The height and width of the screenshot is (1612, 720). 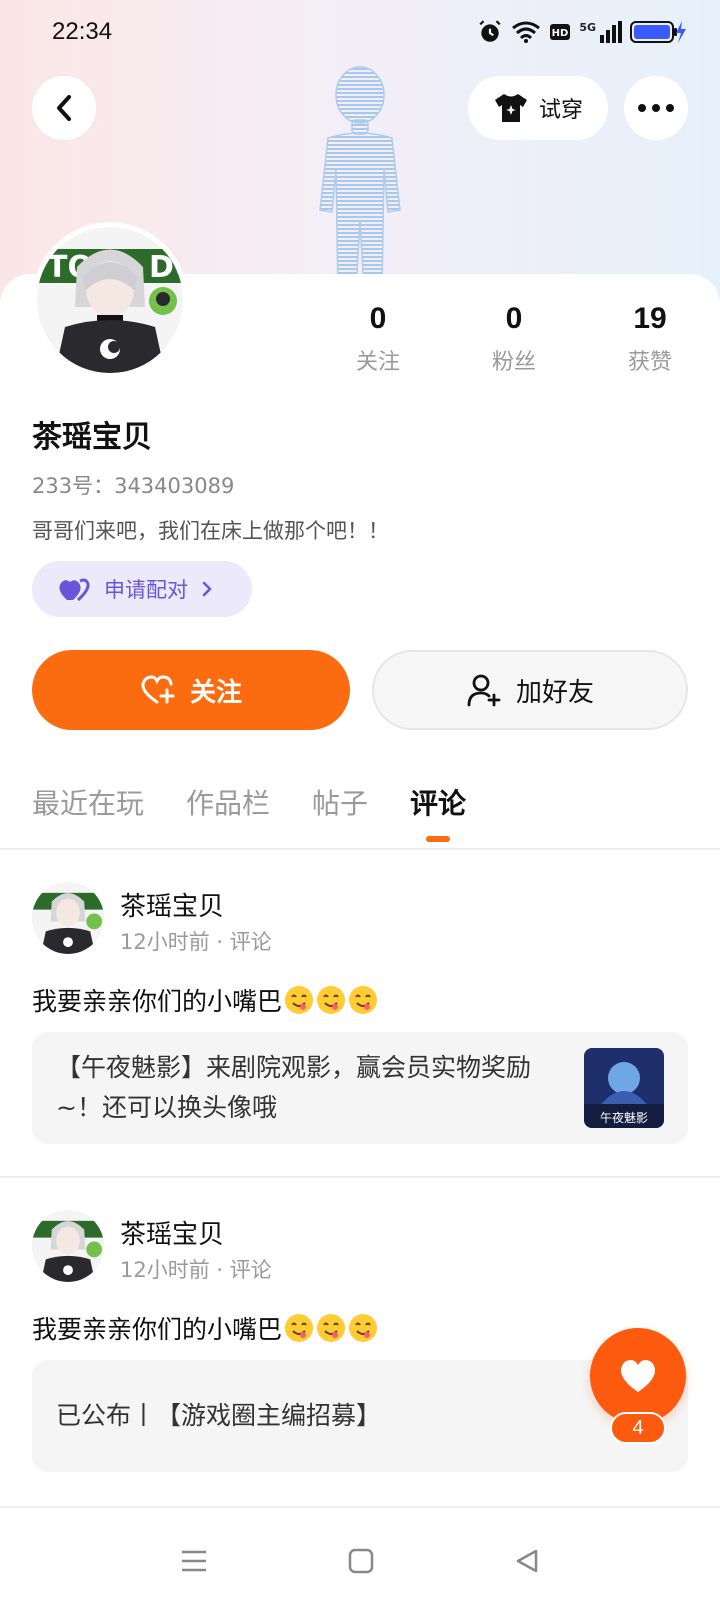 I want to click on hd-icon: HD, so click(x=560, y=32).